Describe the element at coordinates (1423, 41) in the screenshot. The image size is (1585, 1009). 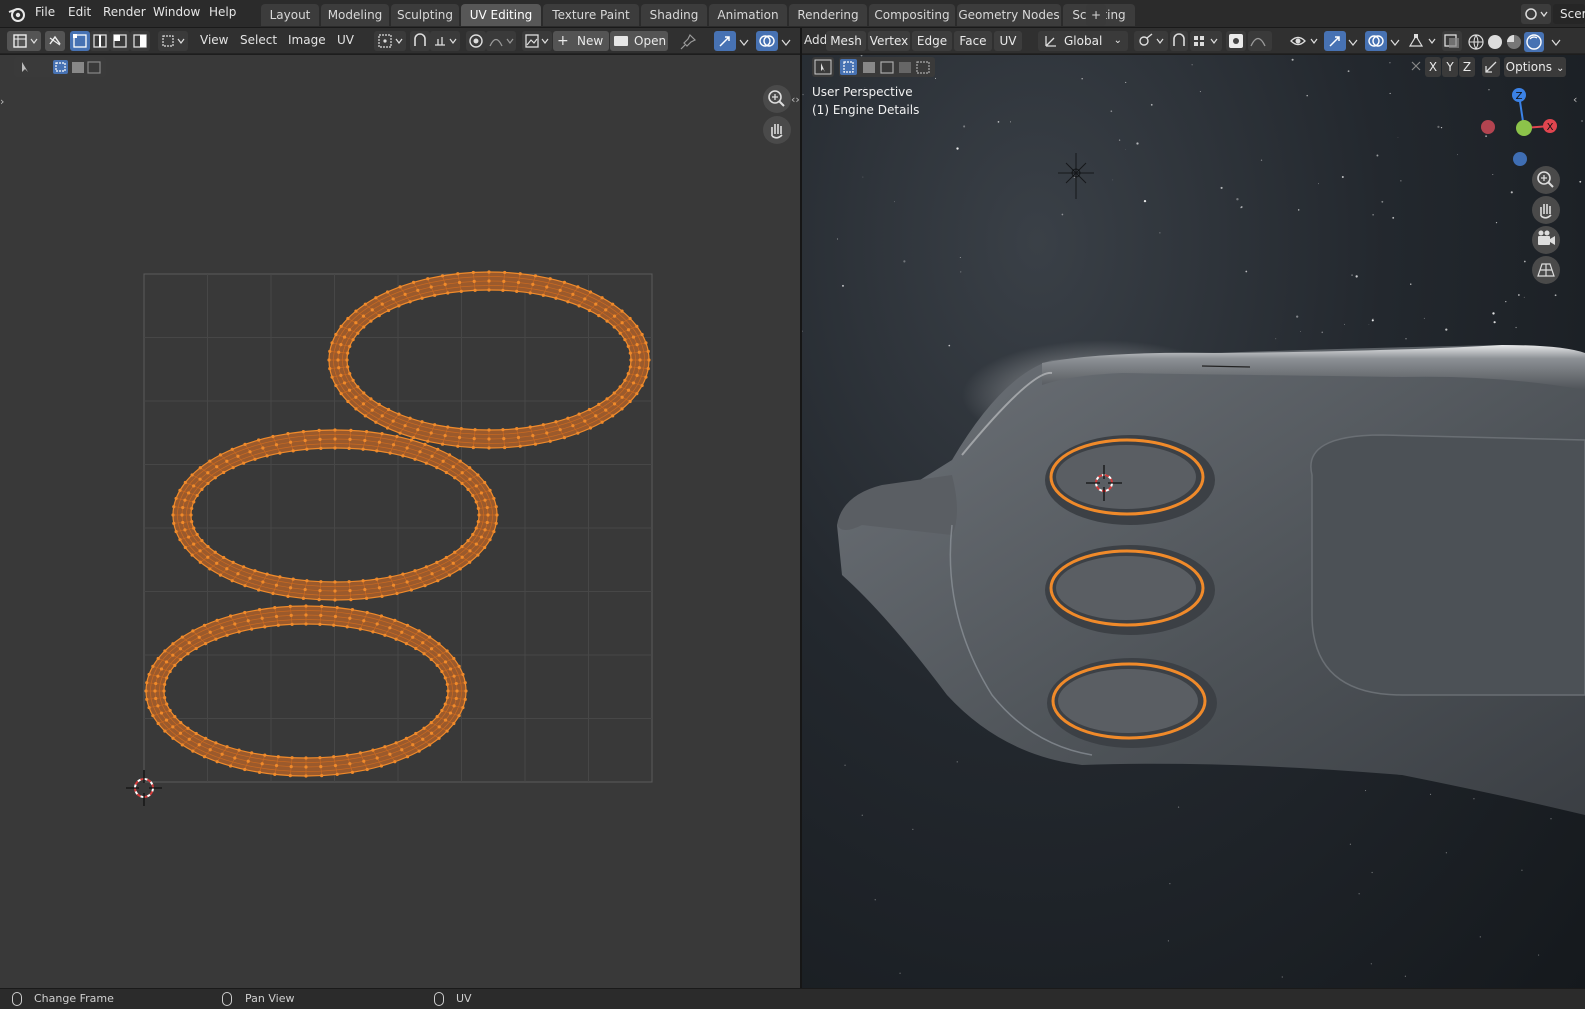
I see `mesh-edit-overlay-icon` at that location.